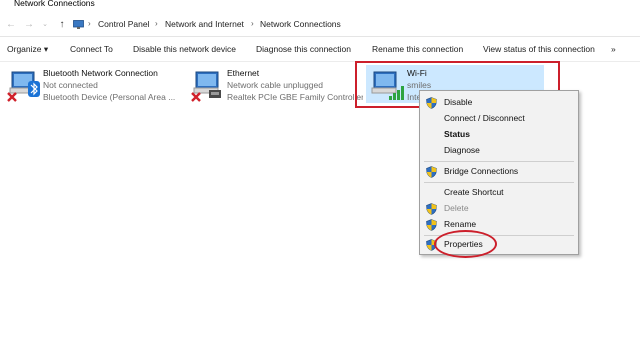 Image resolution: width=640 pixels, height=358 pixels. What do you see at coordinates (456, 208) in the screenshot?
I see `menu-item-delete: Delete` at bounding box center [456, 208].